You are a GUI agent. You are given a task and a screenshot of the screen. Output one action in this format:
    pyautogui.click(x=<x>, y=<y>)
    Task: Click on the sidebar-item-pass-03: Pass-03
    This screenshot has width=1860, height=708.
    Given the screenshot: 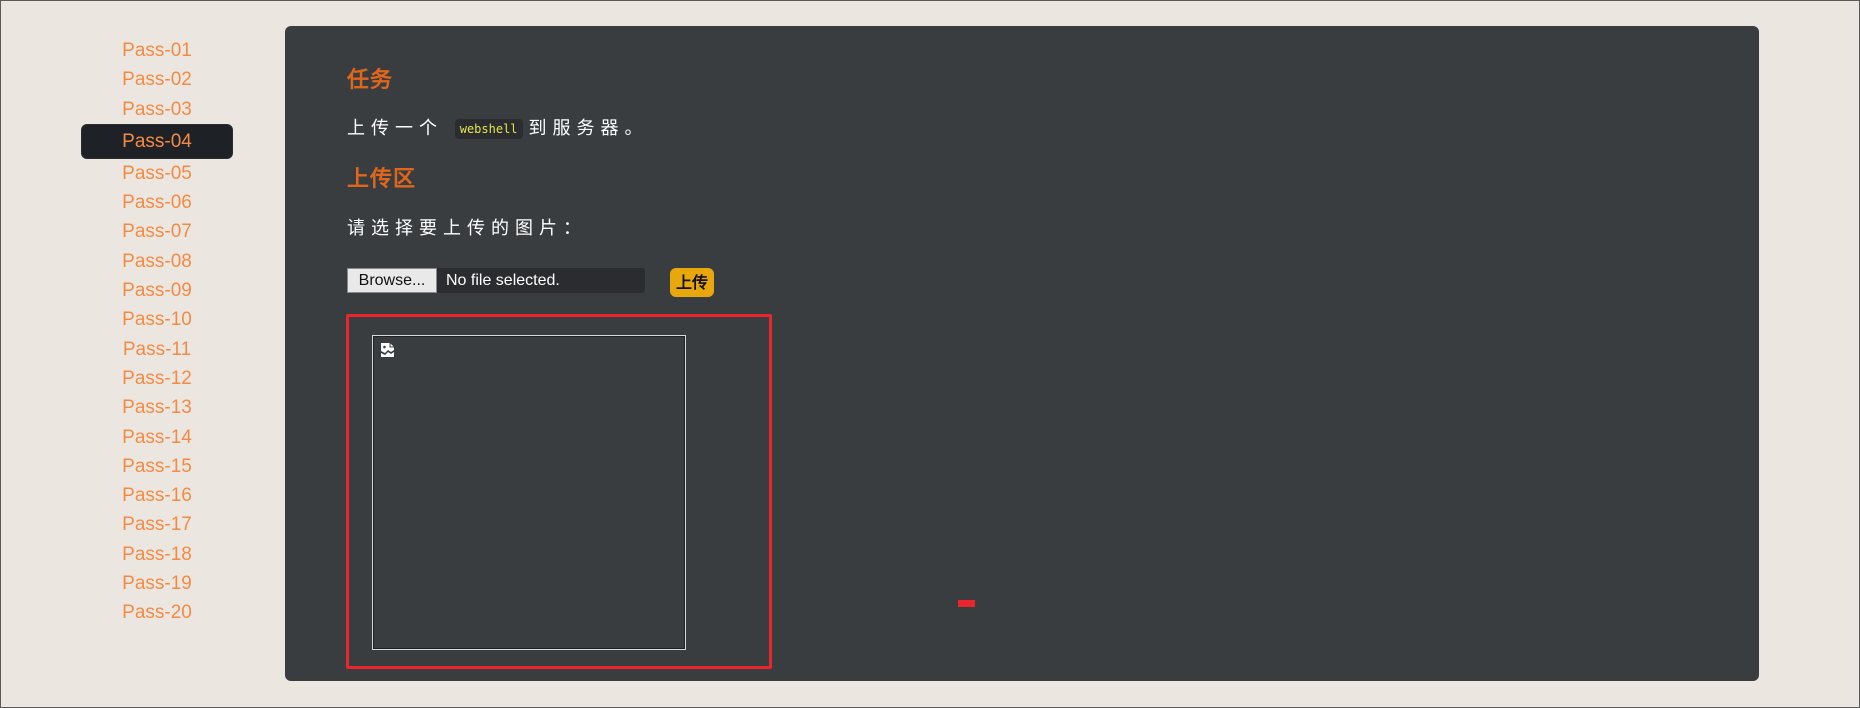 What is the action you would take?
    pyautogui.click(x=157, y=109)
    